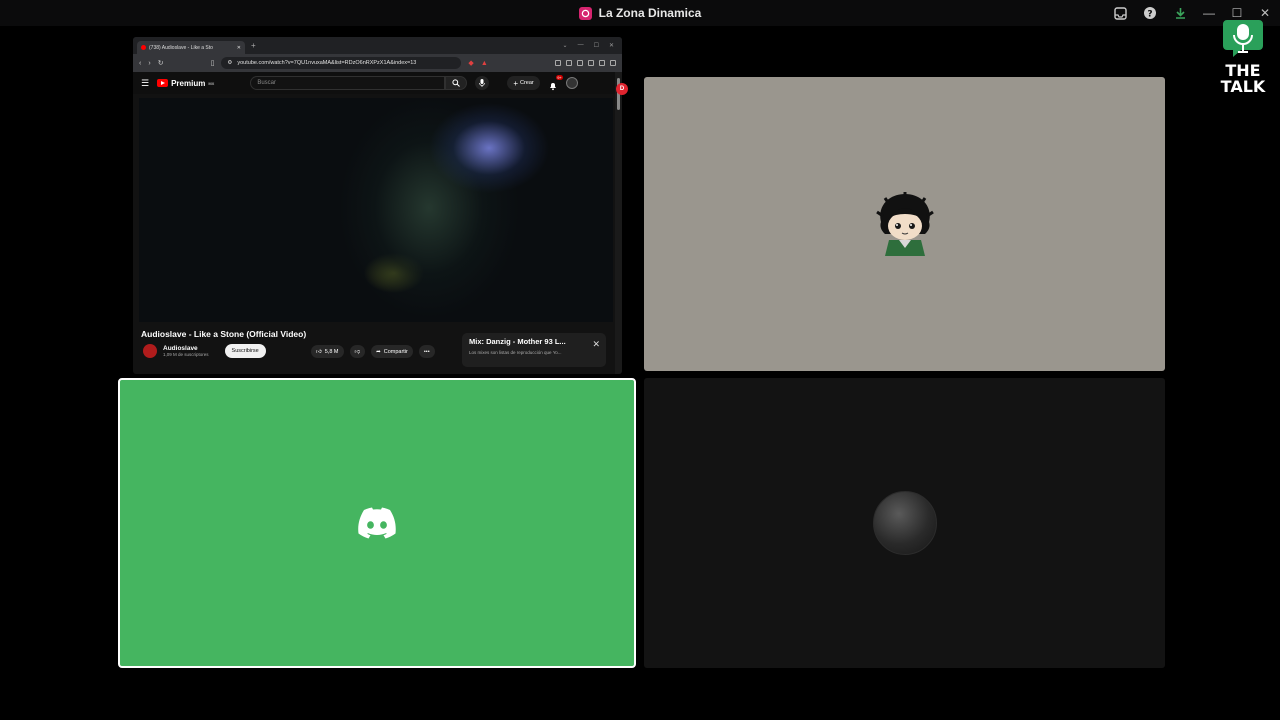 This screenshot has height=720, width=1280. Describe the element at coordinates (618, 223) in the screenshot. I see `page-scrollbar` at that location.